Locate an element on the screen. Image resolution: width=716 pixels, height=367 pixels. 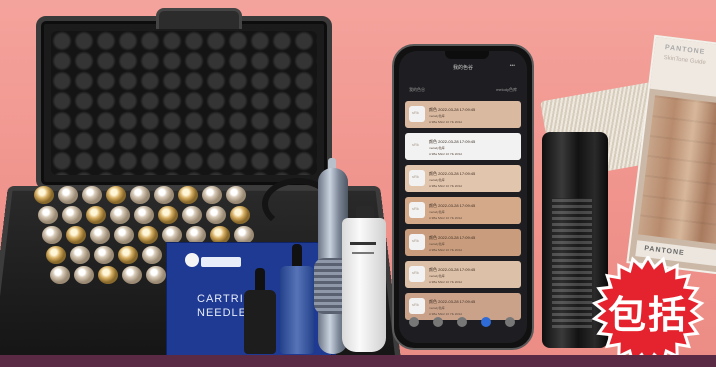
bottom-nav is located at coordinates (463, 324).